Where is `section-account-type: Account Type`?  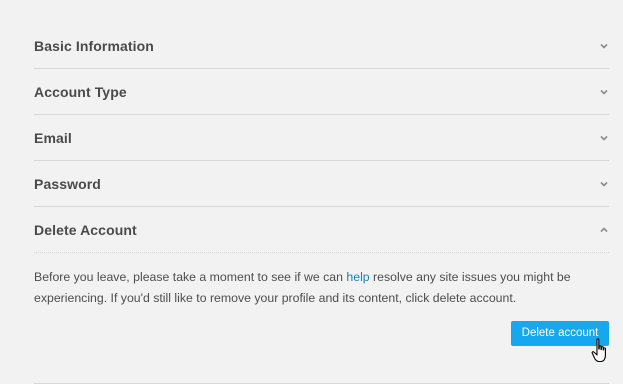
section-account-type: Account Type is located at coordinates (321, 92).